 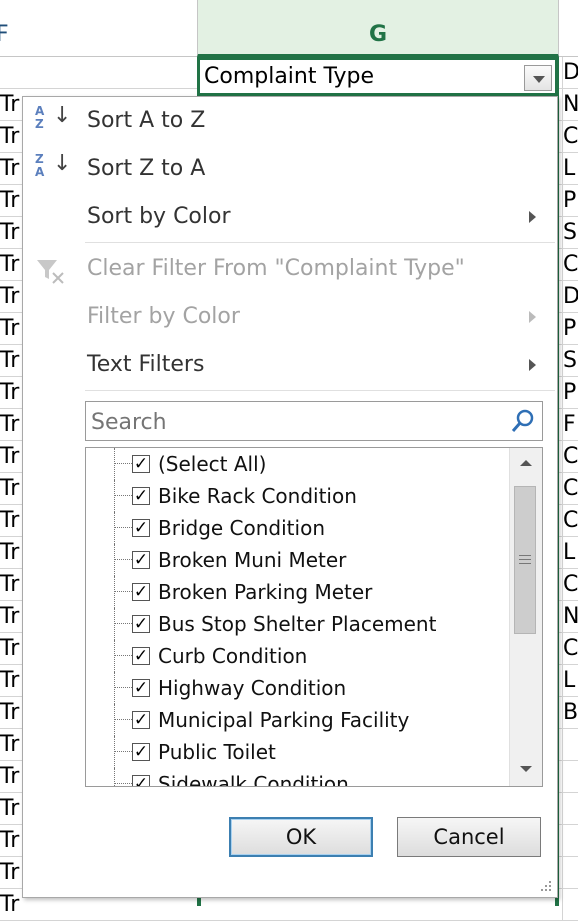 I want to click on sort-by-color-item: Sort by Color, so click(x=290, y=217).